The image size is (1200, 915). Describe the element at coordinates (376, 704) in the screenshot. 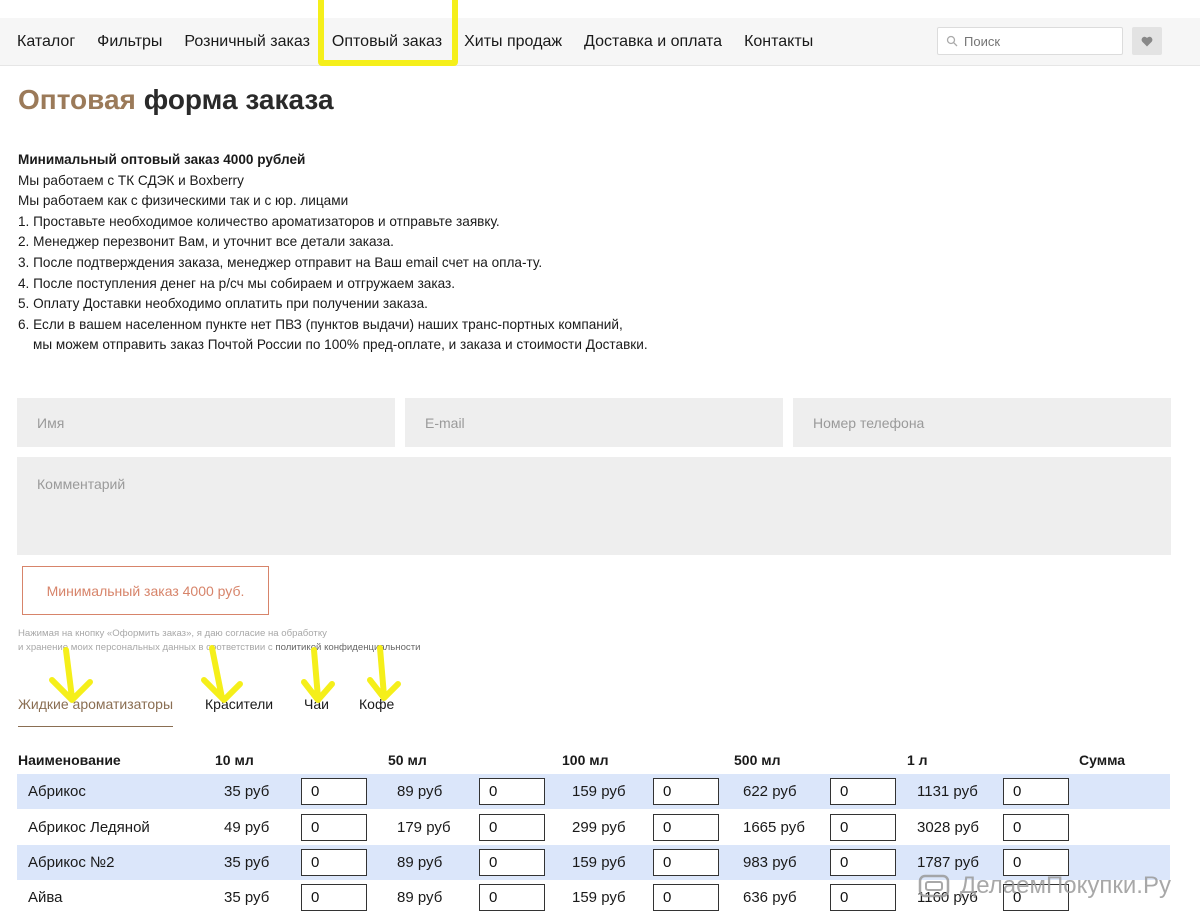

I see `tab-coffee: Кофе` at that location.